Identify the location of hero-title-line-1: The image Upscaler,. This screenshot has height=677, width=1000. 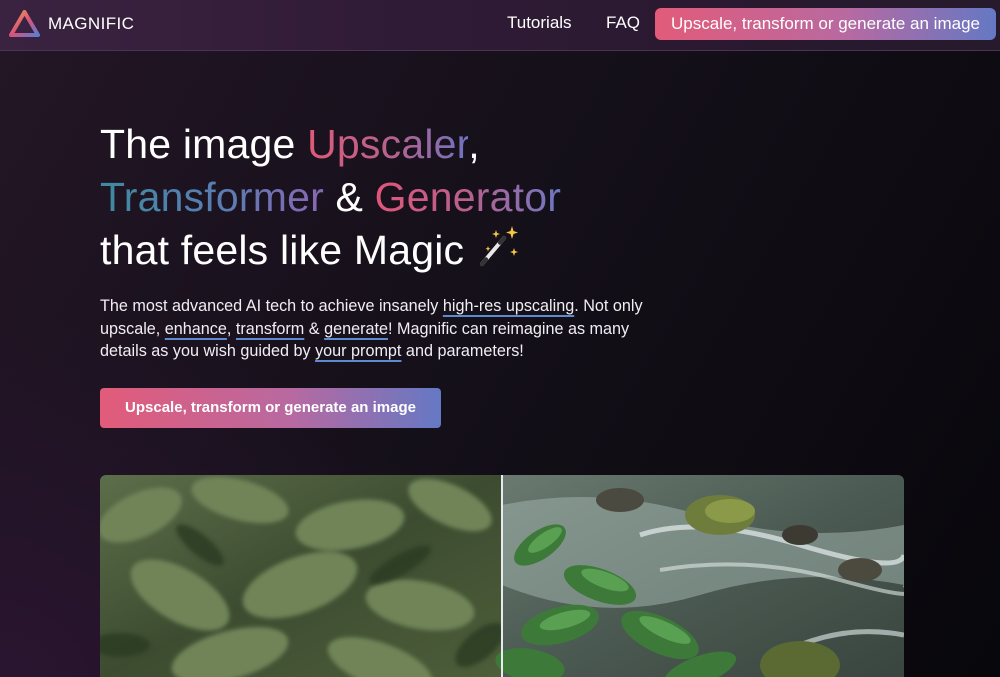
(330, 144).